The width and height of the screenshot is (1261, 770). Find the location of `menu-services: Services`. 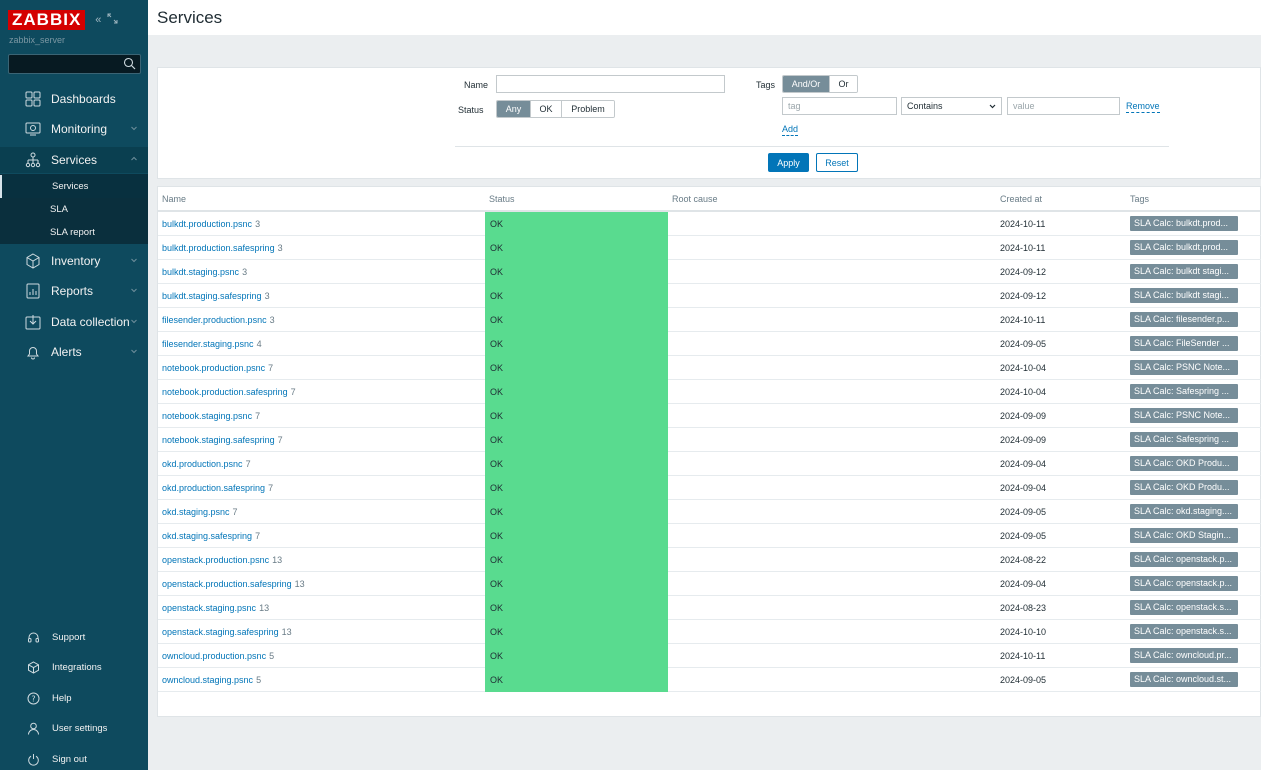

menu-services: Services is located at coordinates (74, 160).